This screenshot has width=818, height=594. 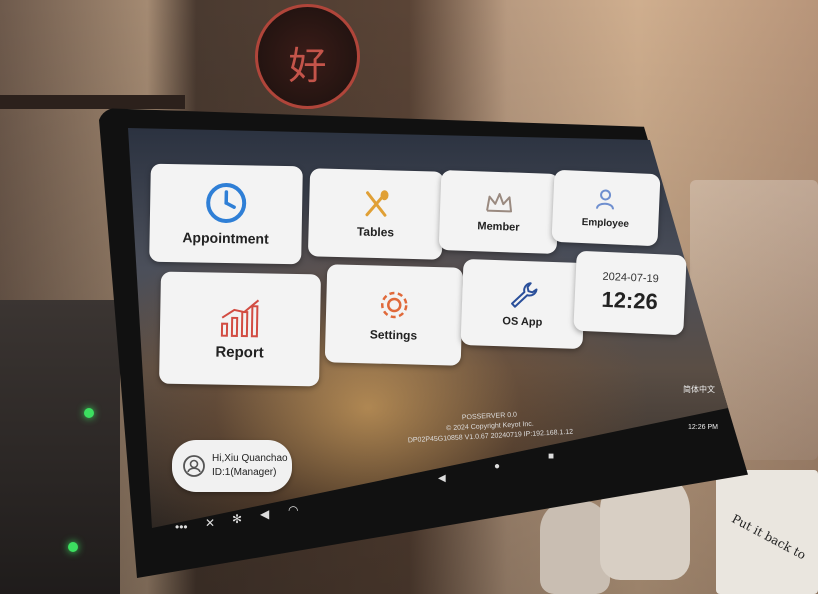 I want to click on user-greeting: Hi,Xiu Quanchao, so click(x=250, y=458).